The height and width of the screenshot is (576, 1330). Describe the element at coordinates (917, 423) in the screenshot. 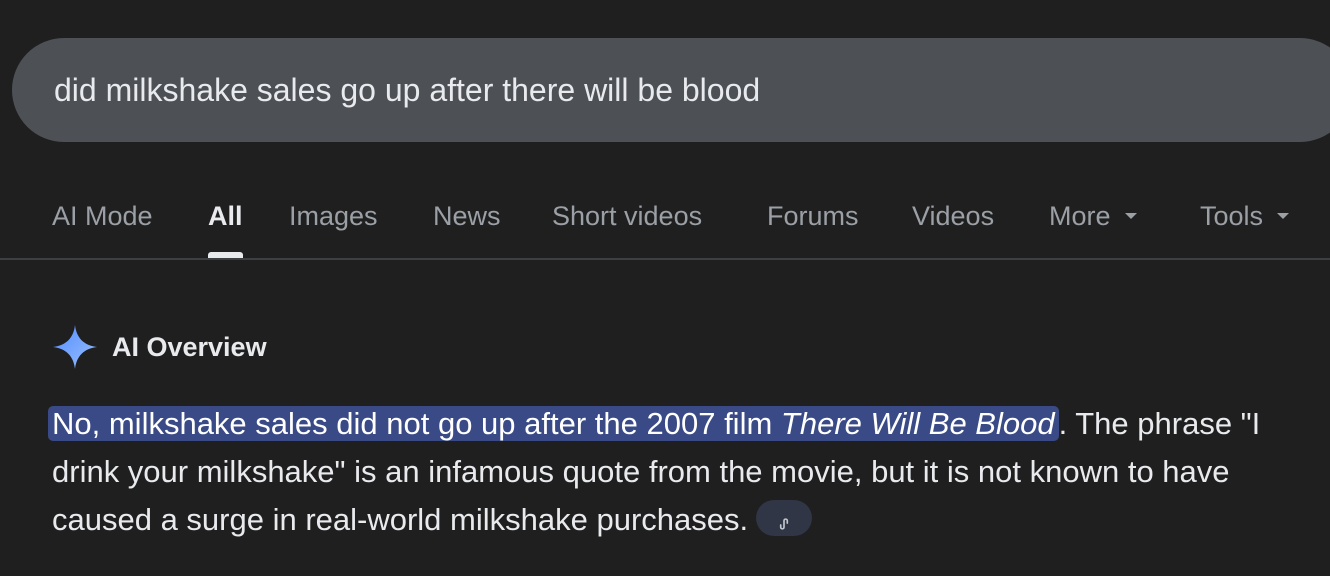

I see `film-title: There Will Be Blood` at that location.